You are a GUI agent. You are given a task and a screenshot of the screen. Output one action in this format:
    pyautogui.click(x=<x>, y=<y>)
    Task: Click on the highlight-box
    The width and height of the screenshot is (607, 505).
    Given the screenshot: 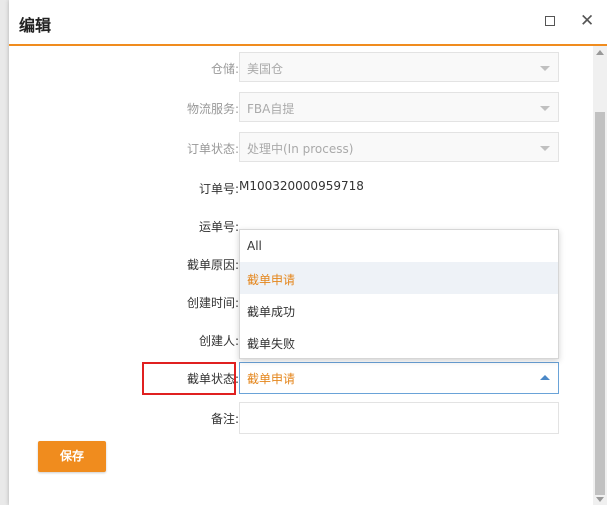 What is the action you would take?
    pyautogui.click(x=189, y=378)
    